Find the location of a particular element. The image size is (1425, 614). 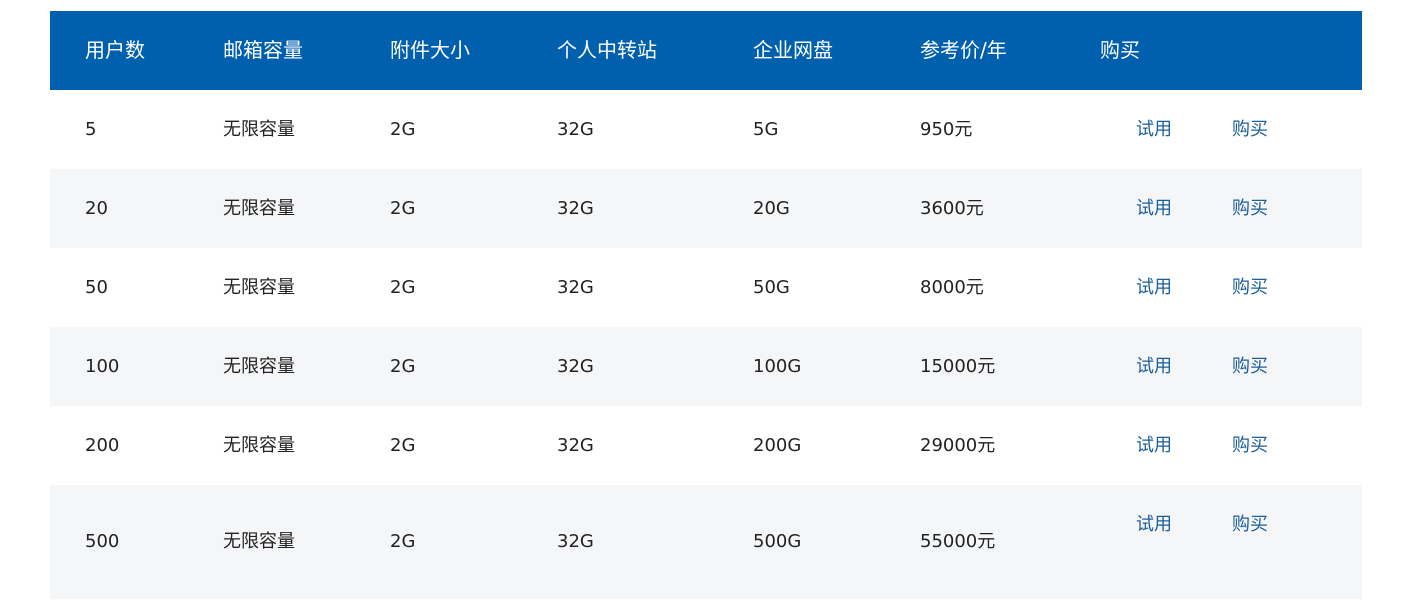

table-row: 200 无限容量 2G 32G 200G 29000元 试用 购买 is located at coordinates (706, 445).